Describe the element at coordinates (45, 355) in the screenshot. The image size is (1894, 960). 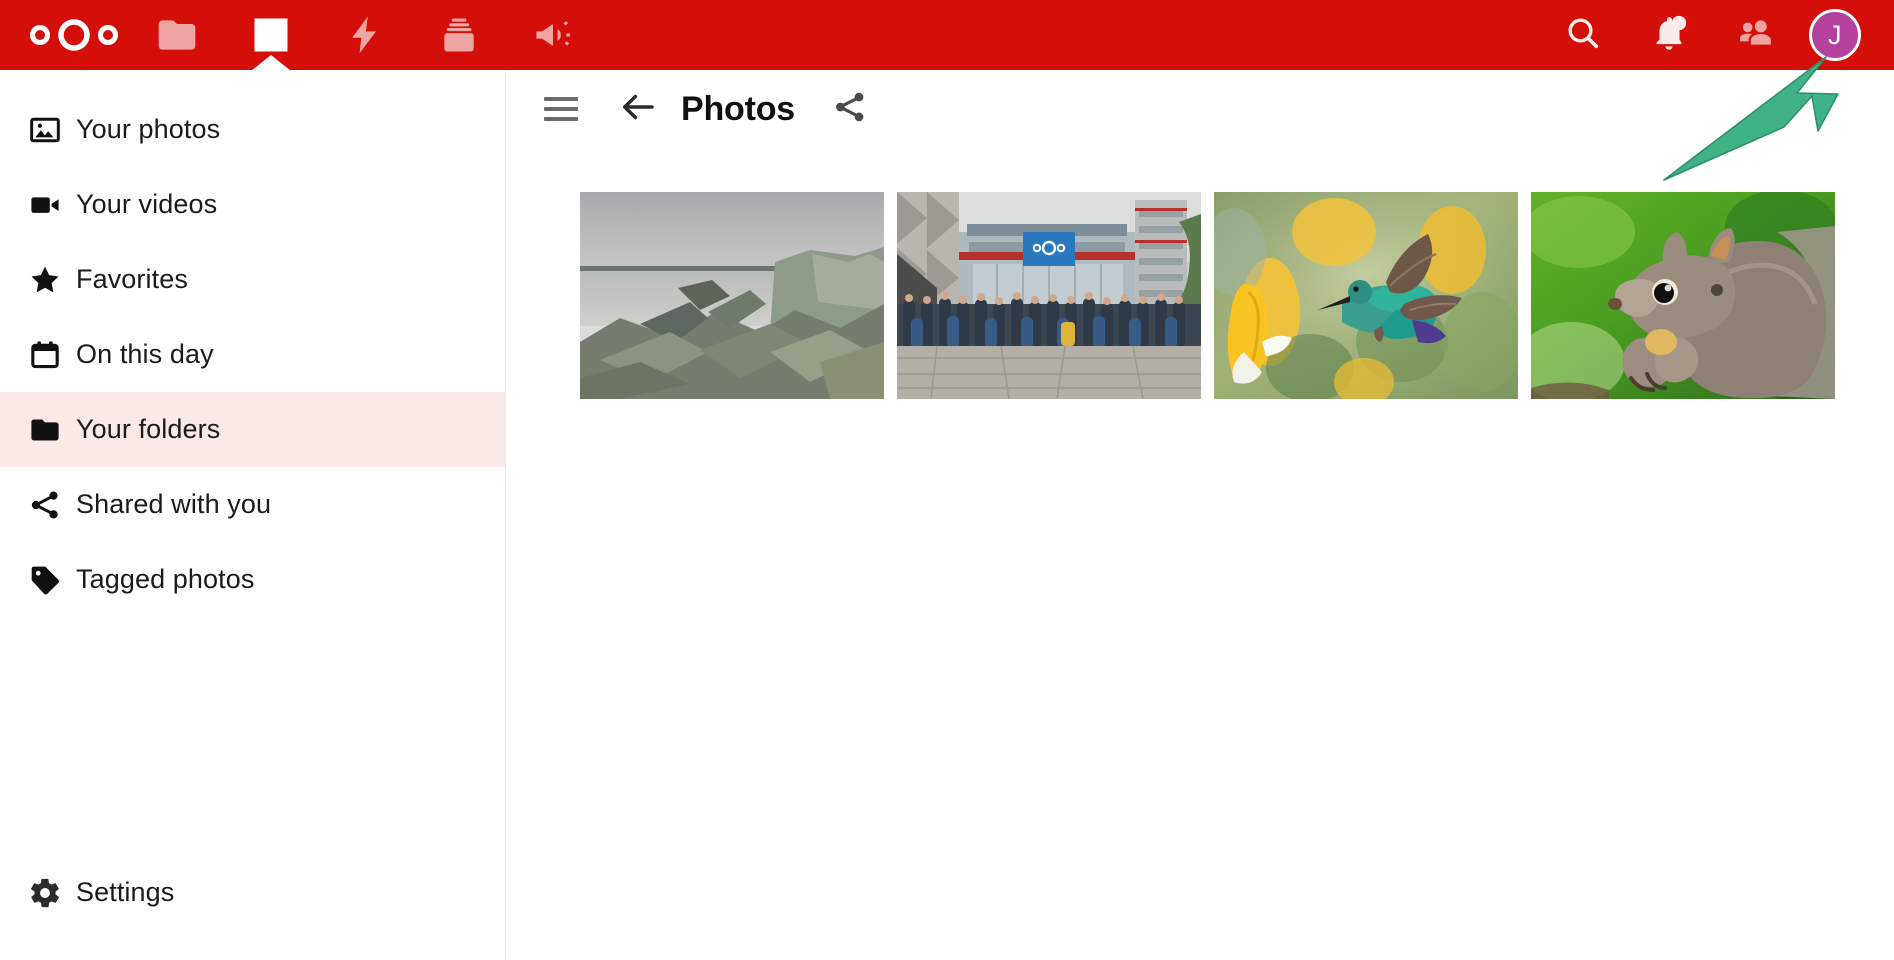
I see `calendar-icon` at that location.